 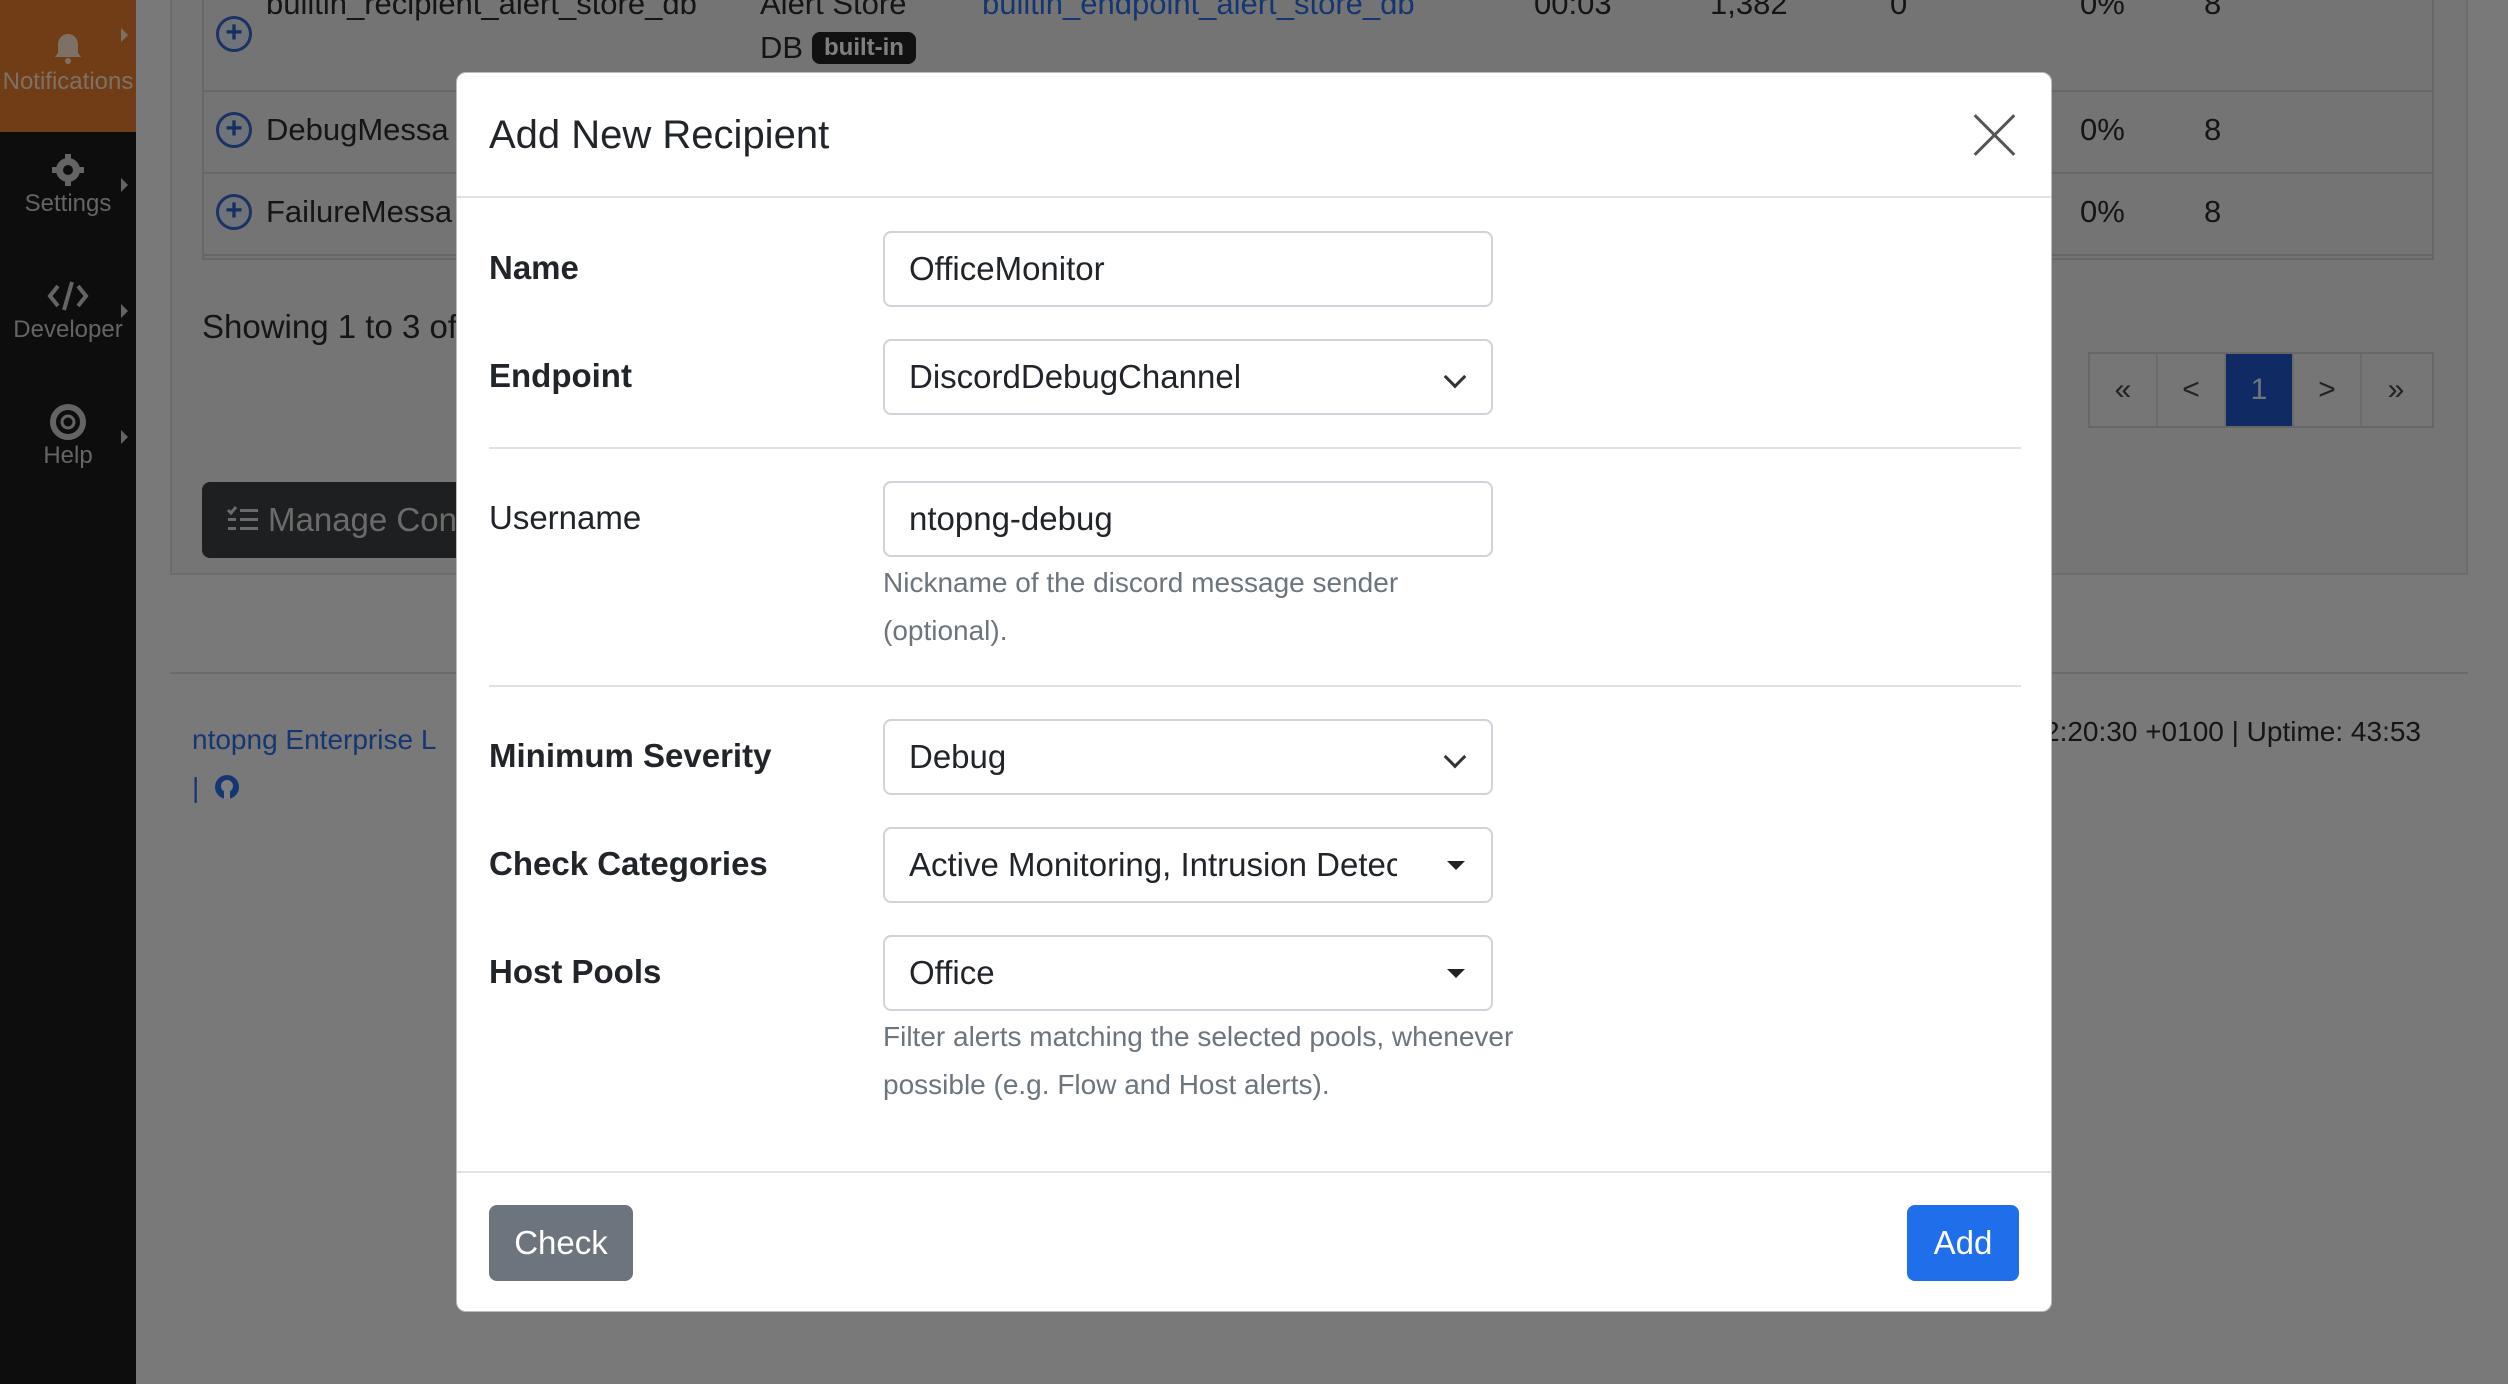 What do you see at coordinates (565, 517) in the screenshot?
I see `username-label: Username` at bounding box center [565, 517].